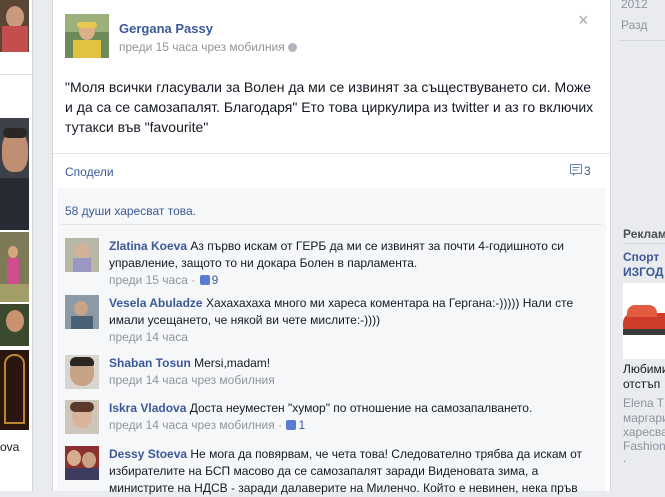 This screenshot has height=497, width=665. What do you see at coordinates (644, 418) in the screenshot?
I see `ad-social-text: маргари` at bounding box center [644, 418].